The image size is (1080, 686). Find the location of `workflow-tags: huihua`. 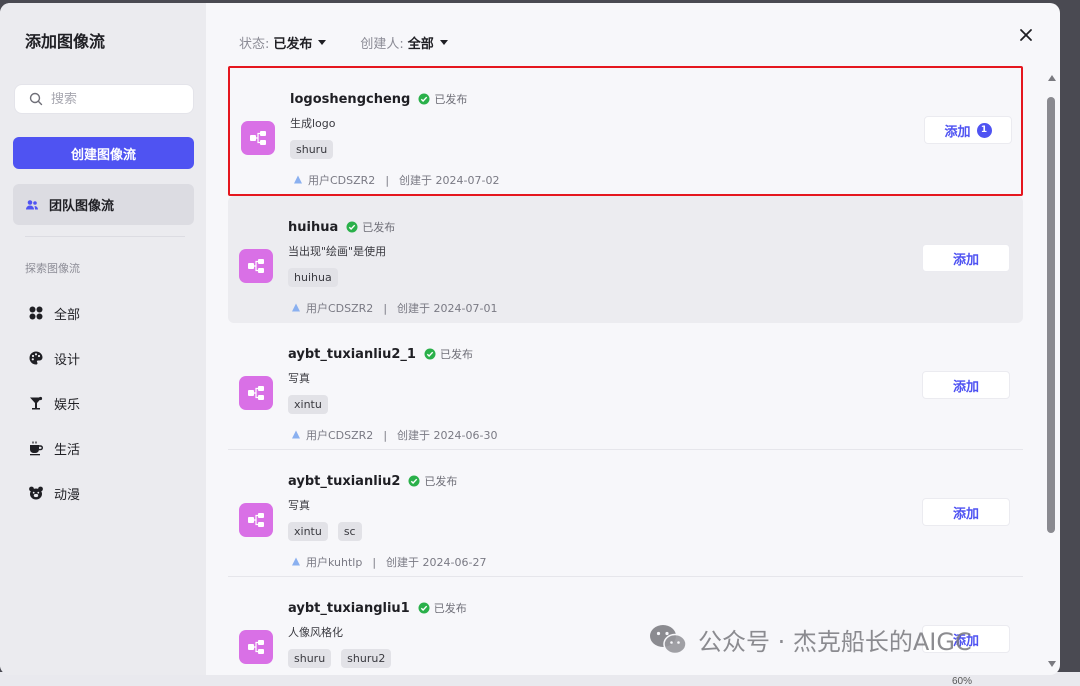

workflow-tags: huihua is located at coordinates (318, 277).